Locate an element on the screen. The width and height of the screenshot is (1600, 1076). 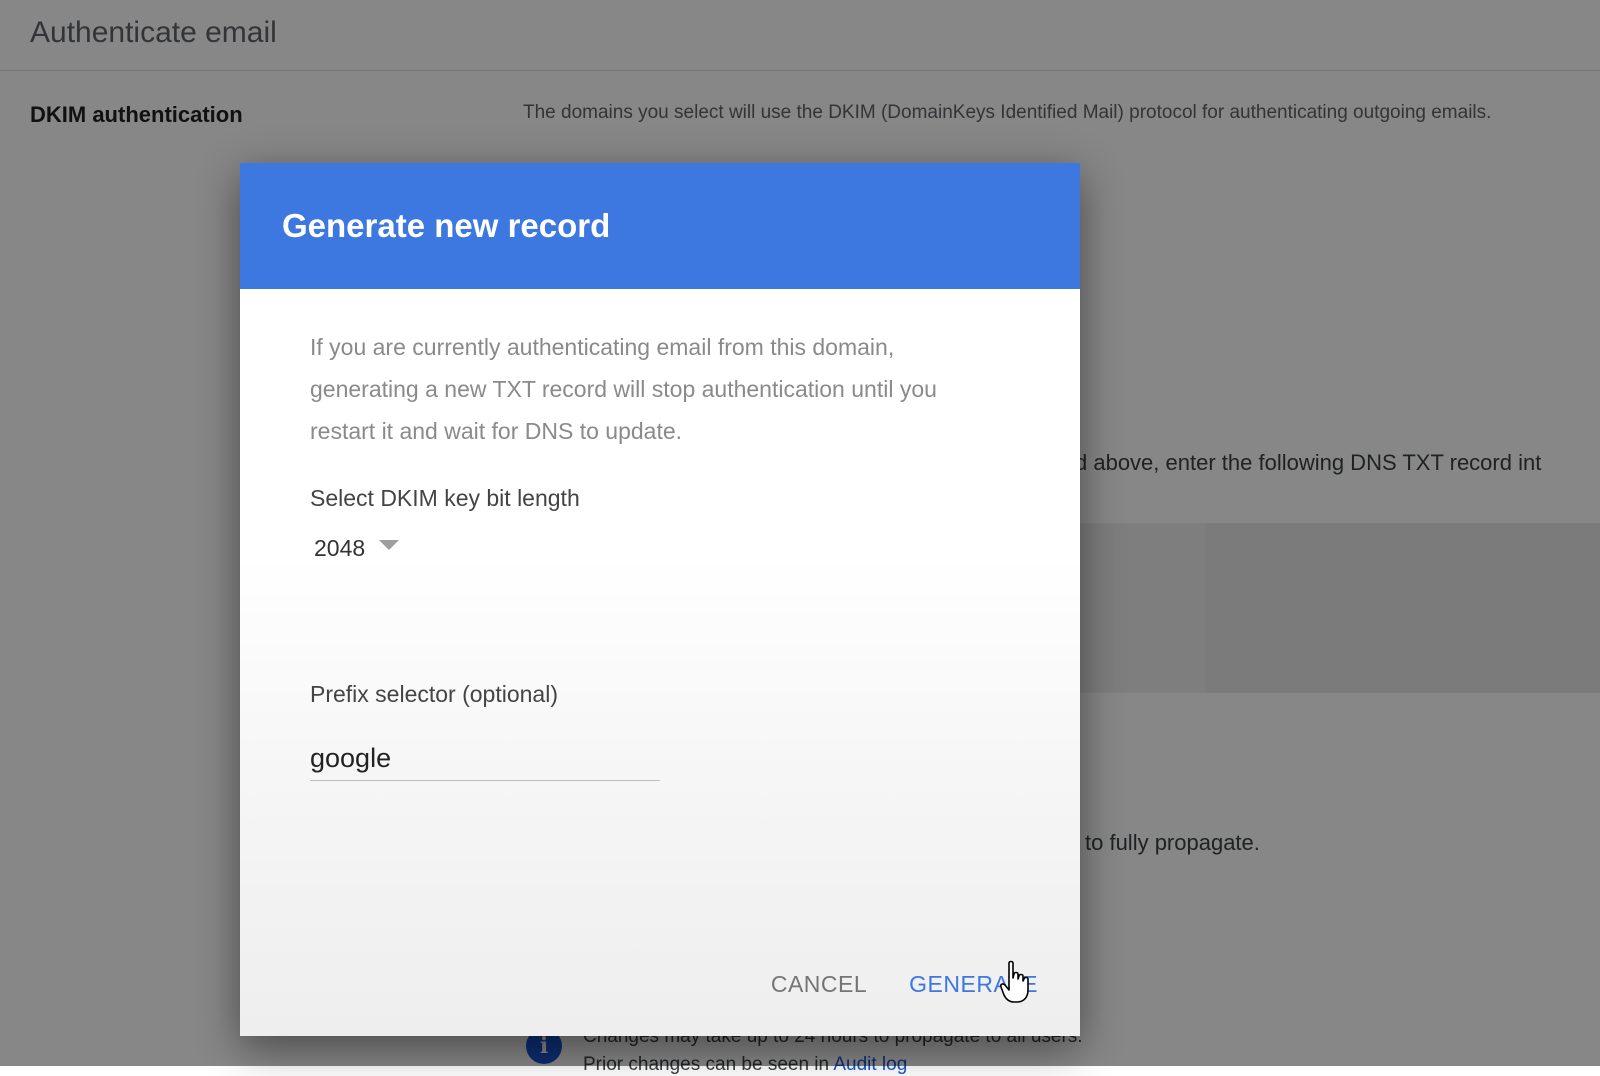
dropdown-caret-icon is located at coordinates (389, 544).